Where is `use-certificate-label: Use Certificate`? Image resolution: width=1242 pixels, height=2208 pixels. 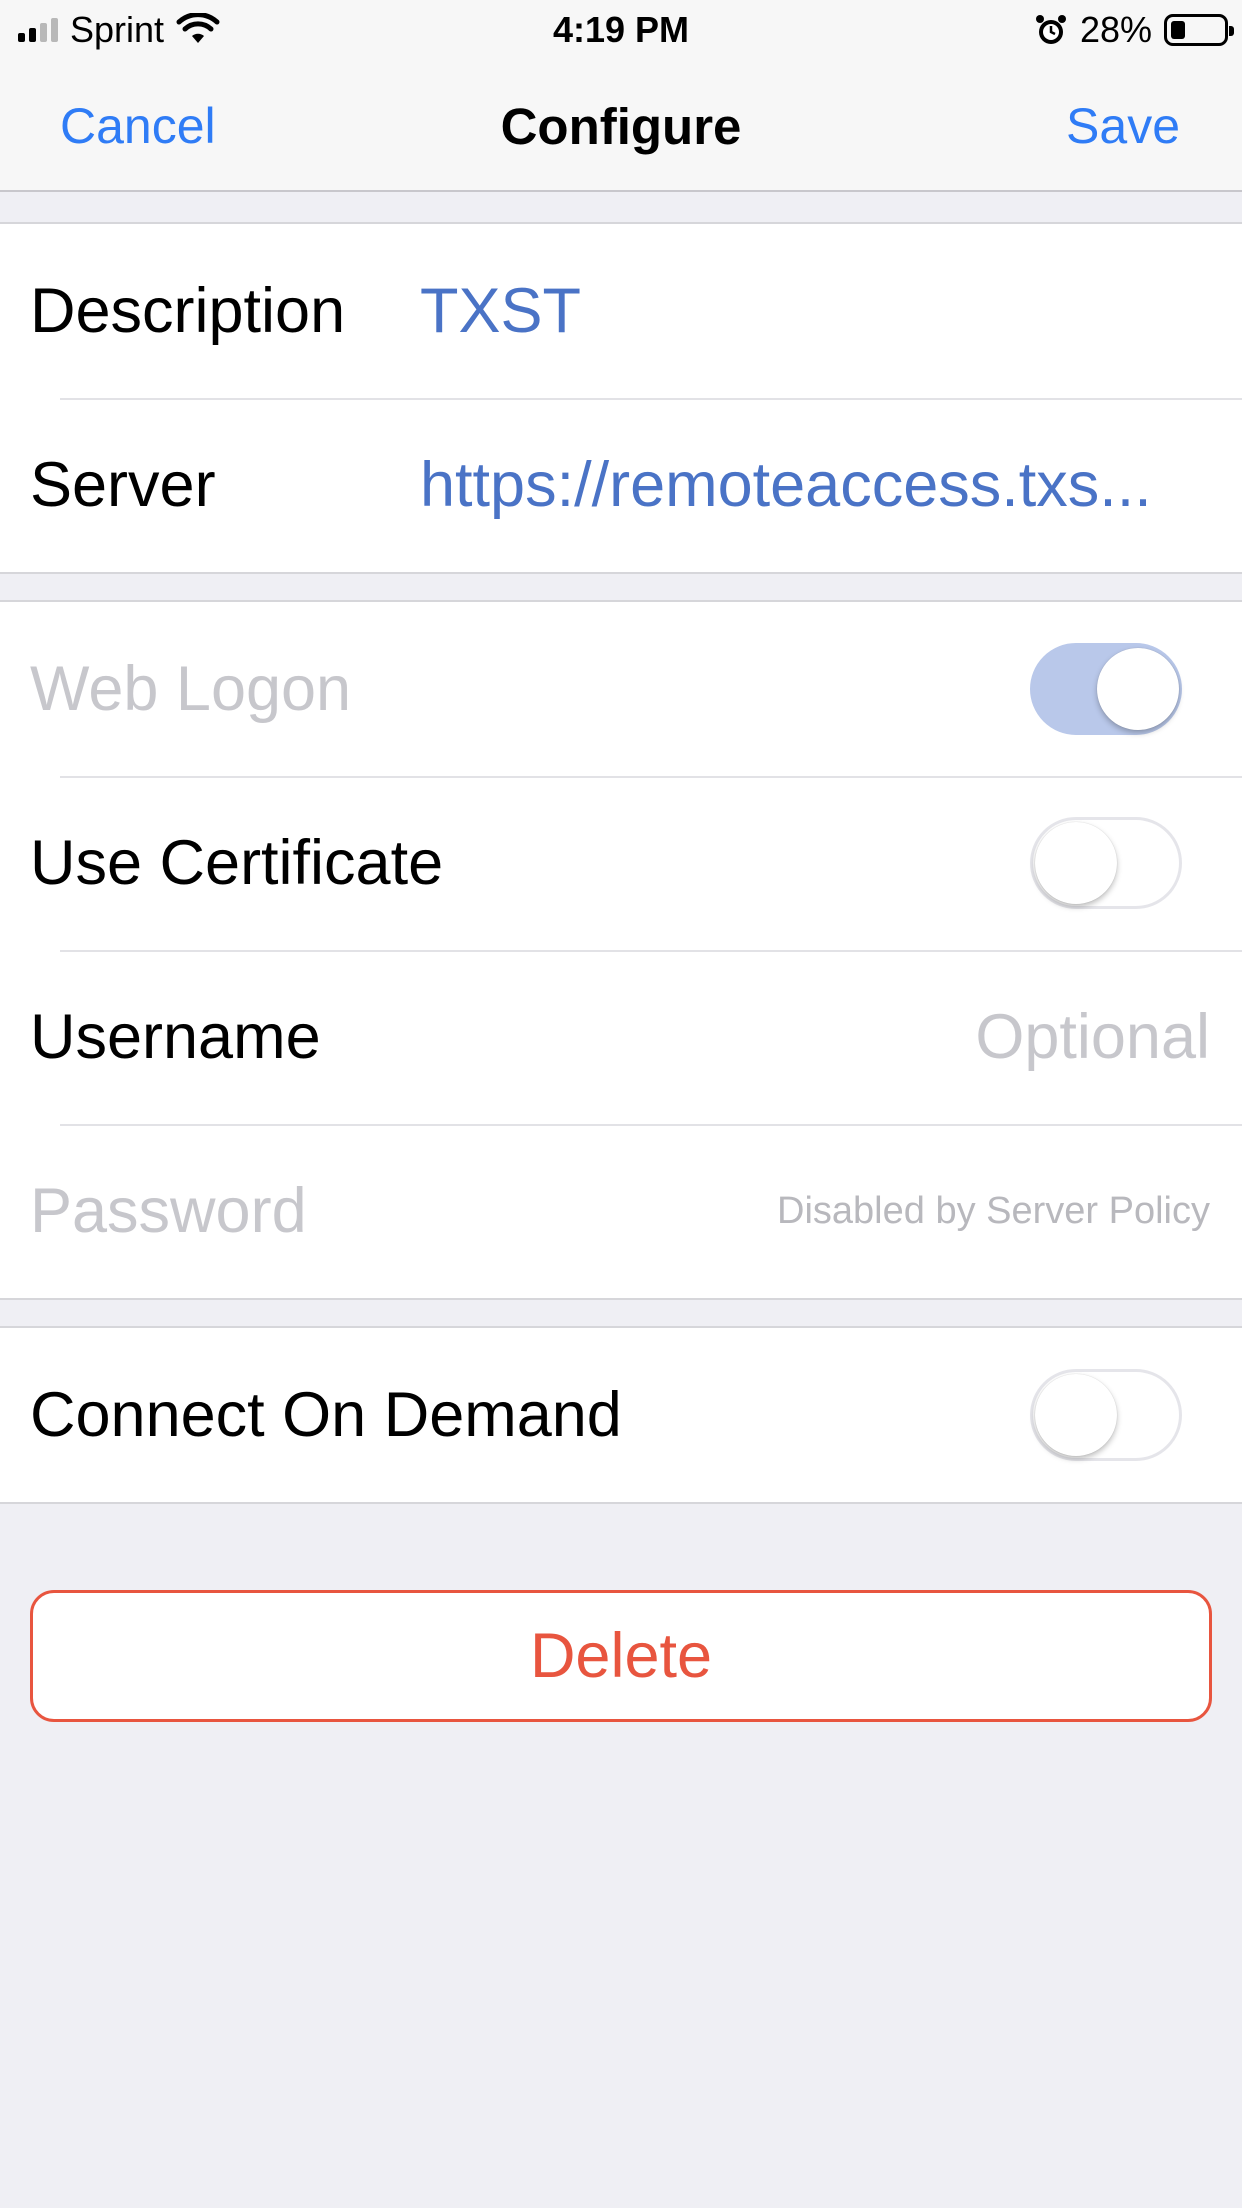
use-certificate-label: Use Certificate is located at coordinates (237, 863).